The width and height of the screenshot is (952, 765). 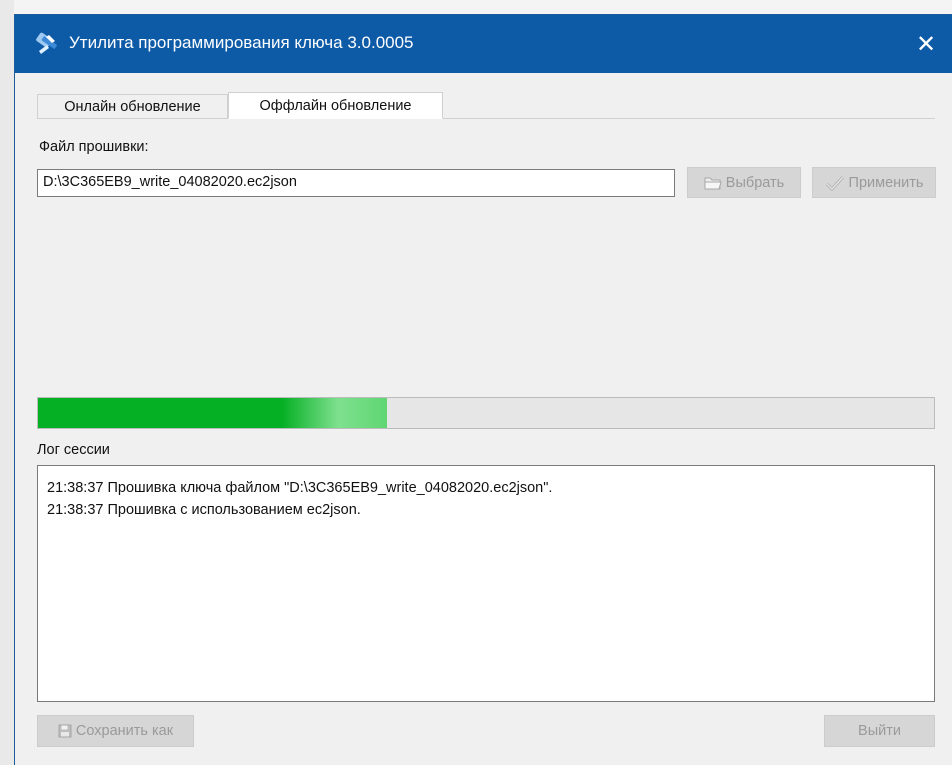 I want to click on session-log-label: Лог сессии, so click(x=73, y=450).